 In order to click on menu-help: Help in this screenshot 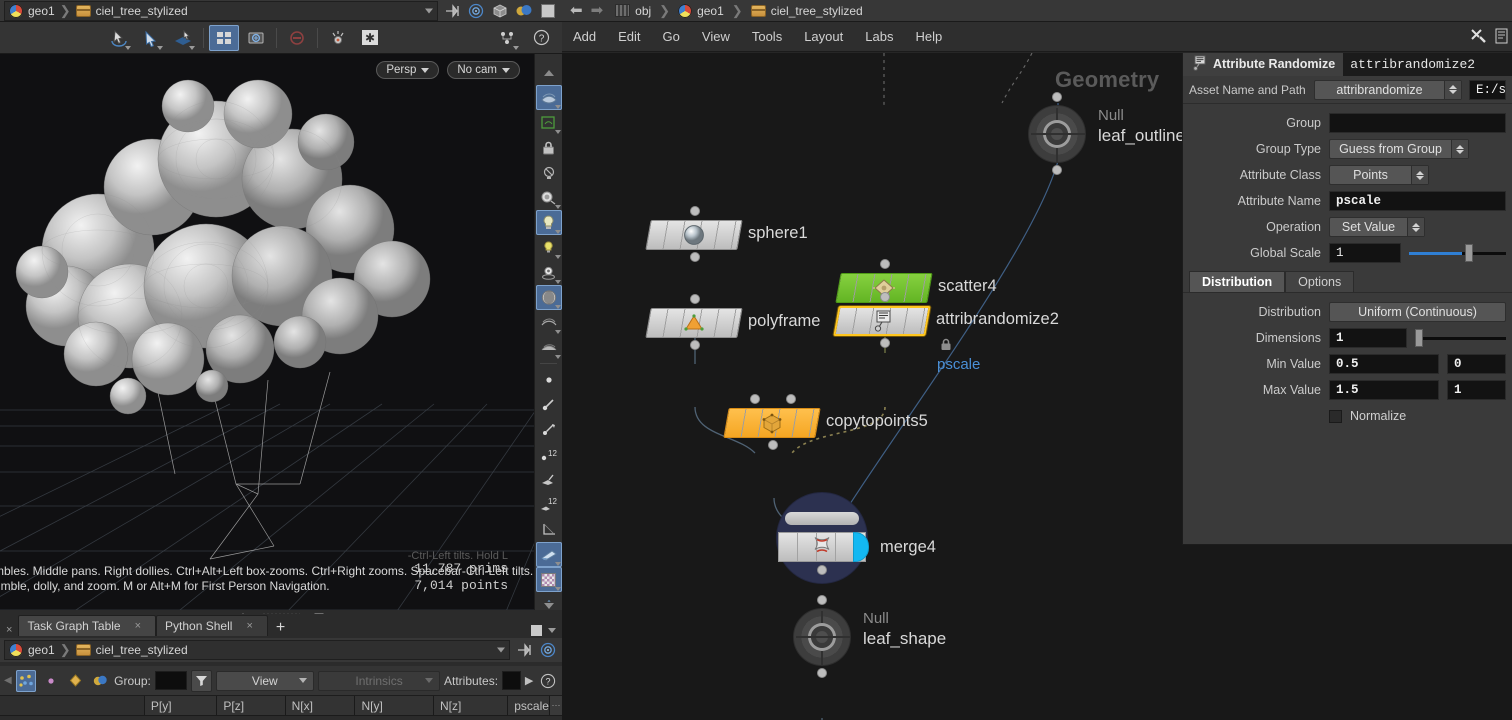, I will do `click(928, 37)`.